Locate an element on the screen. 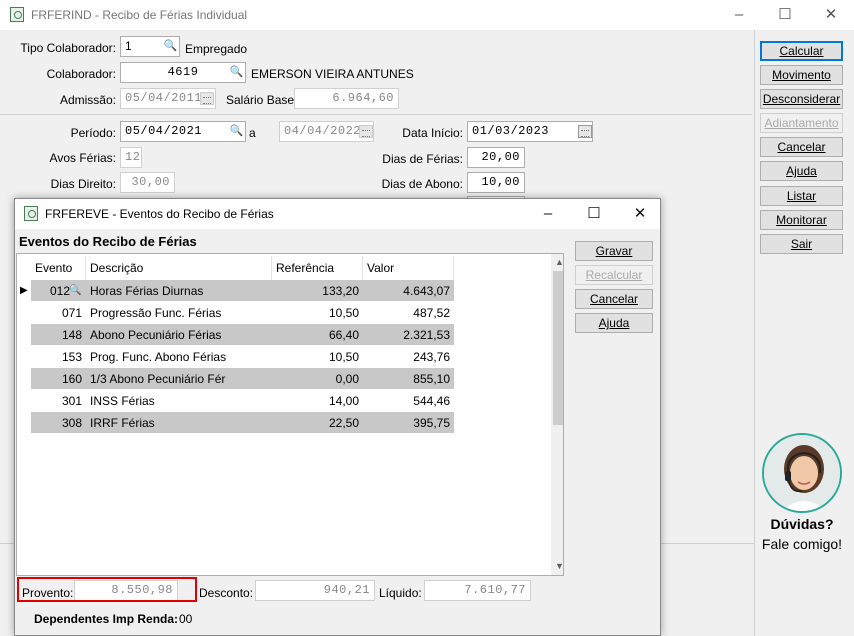 The height and width of the screenshot is (636, 854). close-icon: ✕ is located at coordinates (831, 15).